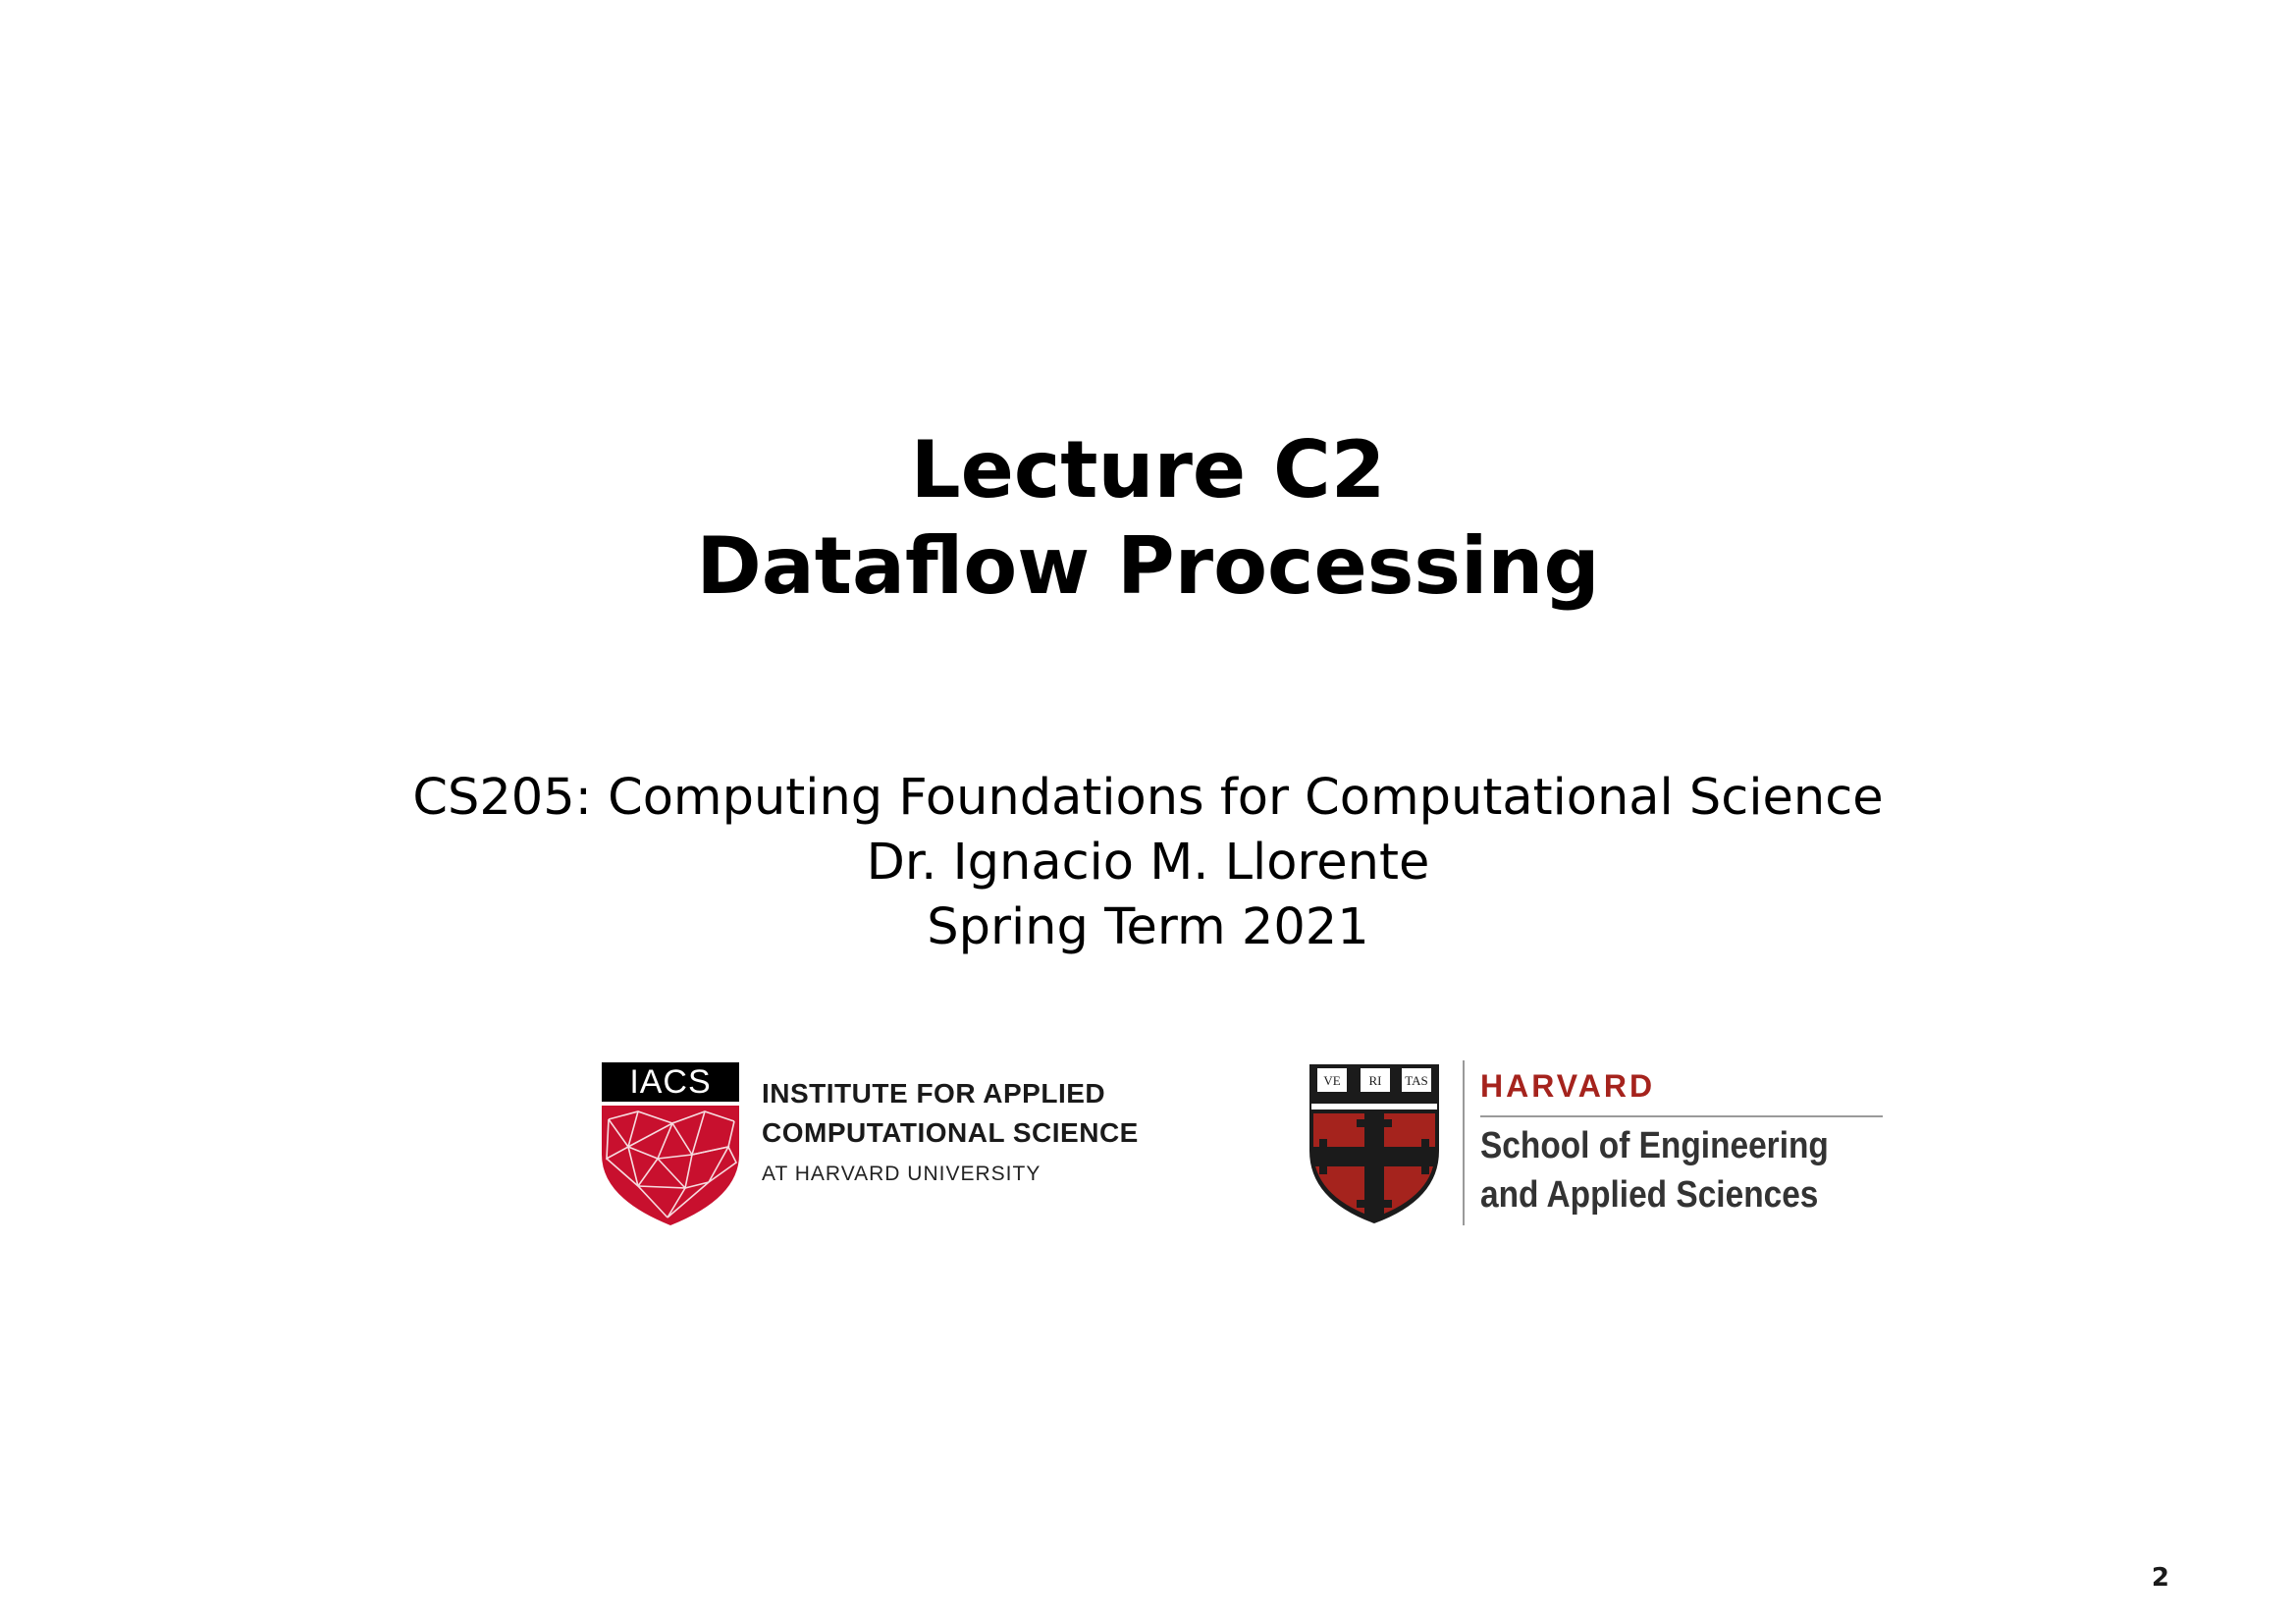  Describe the element at coordinates (1332, 1080) in the screenshot. I see `svg-text: VE` at that location.